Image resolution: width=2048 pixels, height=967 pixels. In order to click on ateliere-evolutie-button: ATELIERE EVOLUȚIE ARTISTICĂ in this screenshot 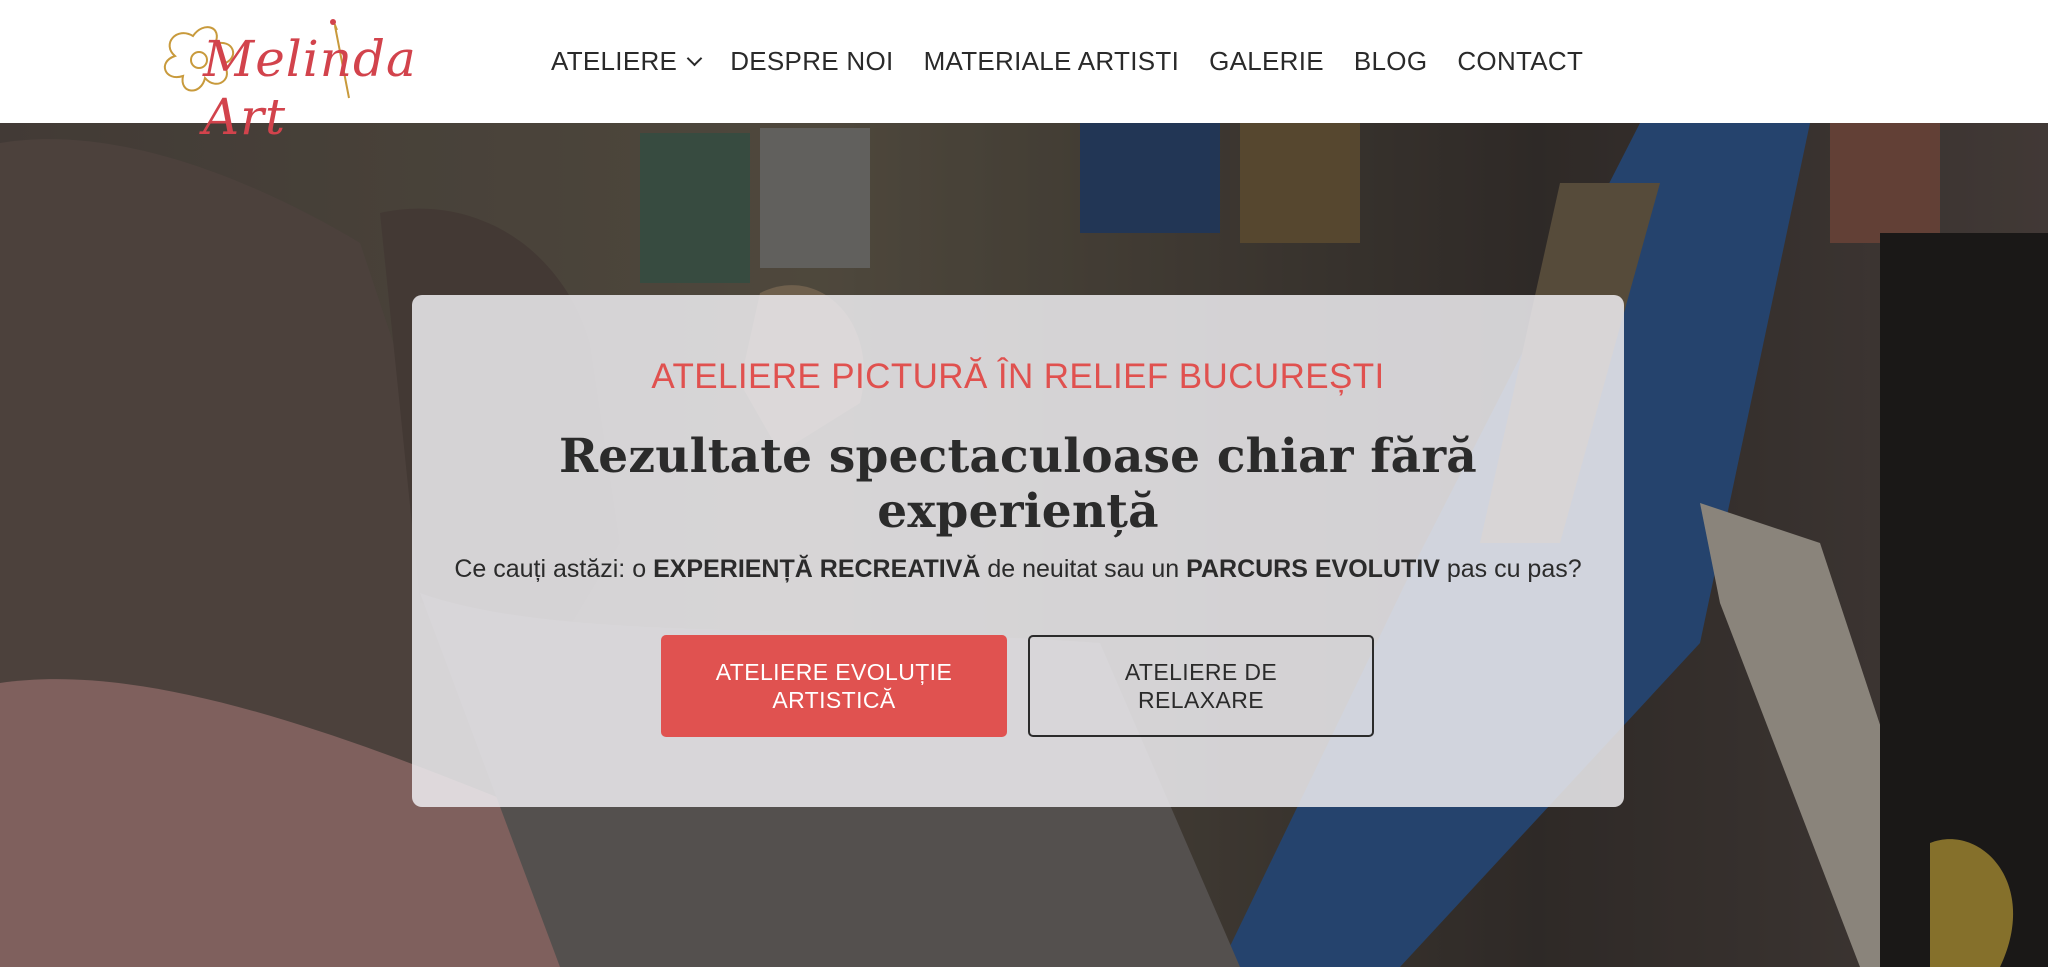, I will do `click(834, 686)`.